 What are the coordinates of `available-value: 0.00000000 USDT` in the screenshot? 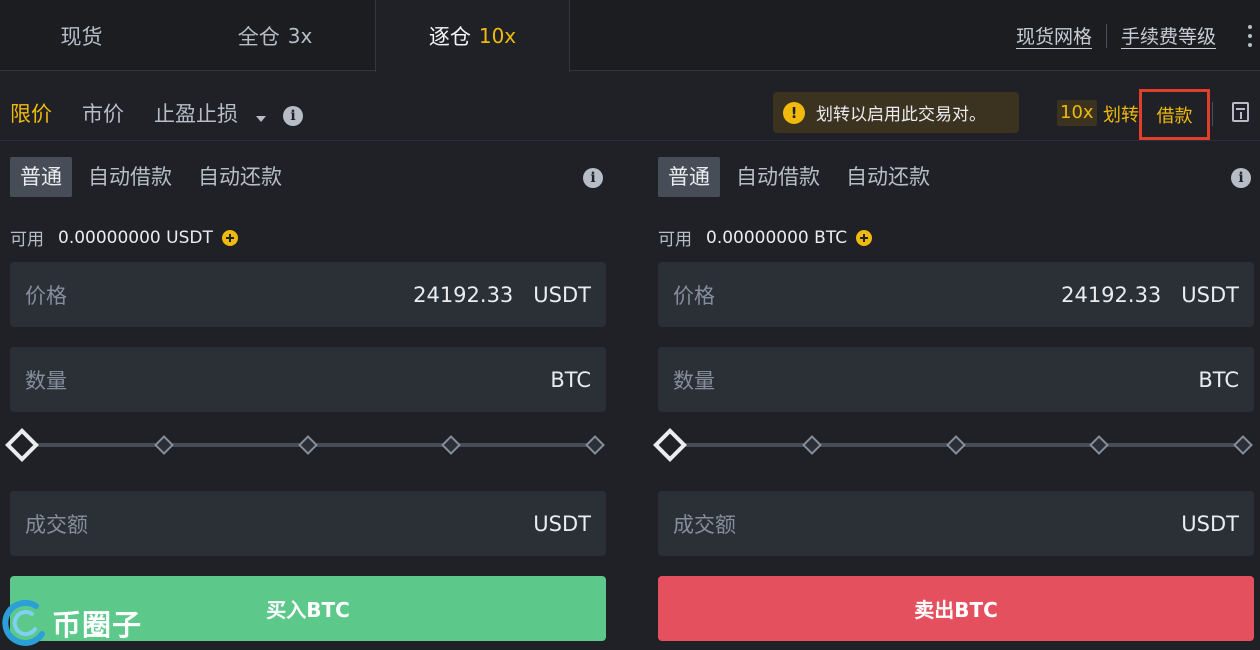 It's located at (135, 237).